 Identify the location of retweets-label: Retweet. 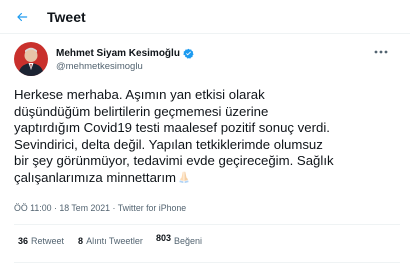
(48, 241).